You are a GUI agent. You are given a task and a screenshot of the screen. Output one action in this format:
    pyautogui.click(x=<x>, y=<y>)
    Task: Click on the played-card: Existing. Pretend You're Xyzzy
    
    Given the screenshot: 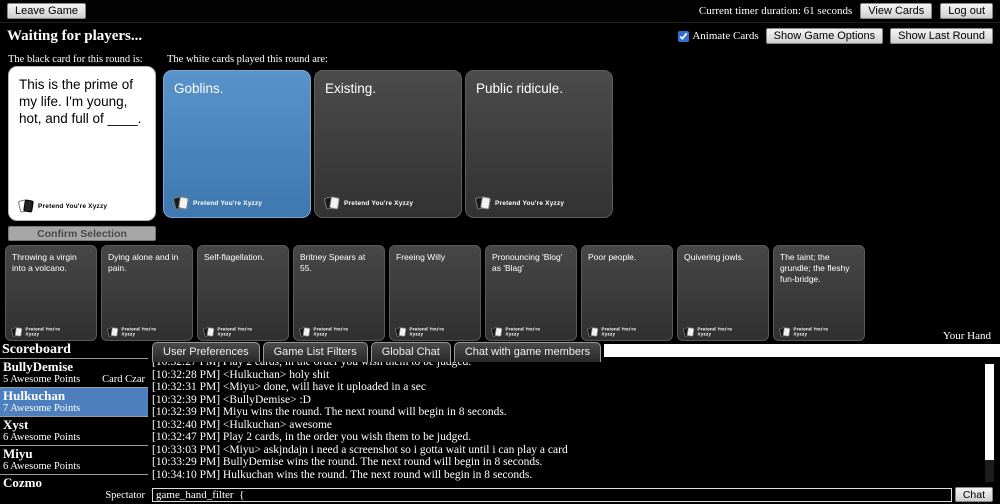 What is the action you would take?
    pyautogui.click(x=388, y=144)
    